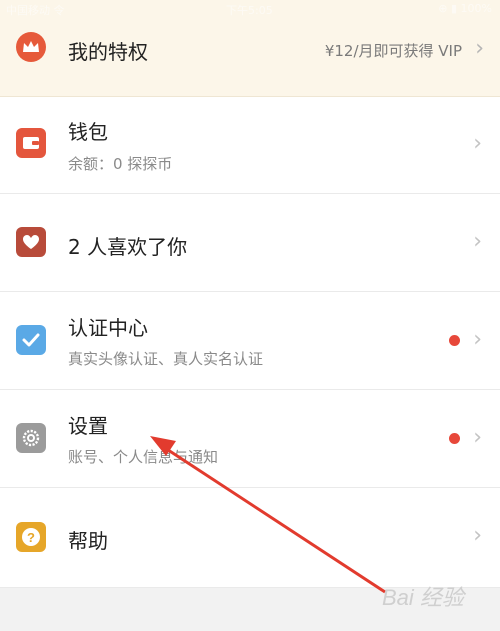  I want to click on annotation-arrow, so click(268, 515).